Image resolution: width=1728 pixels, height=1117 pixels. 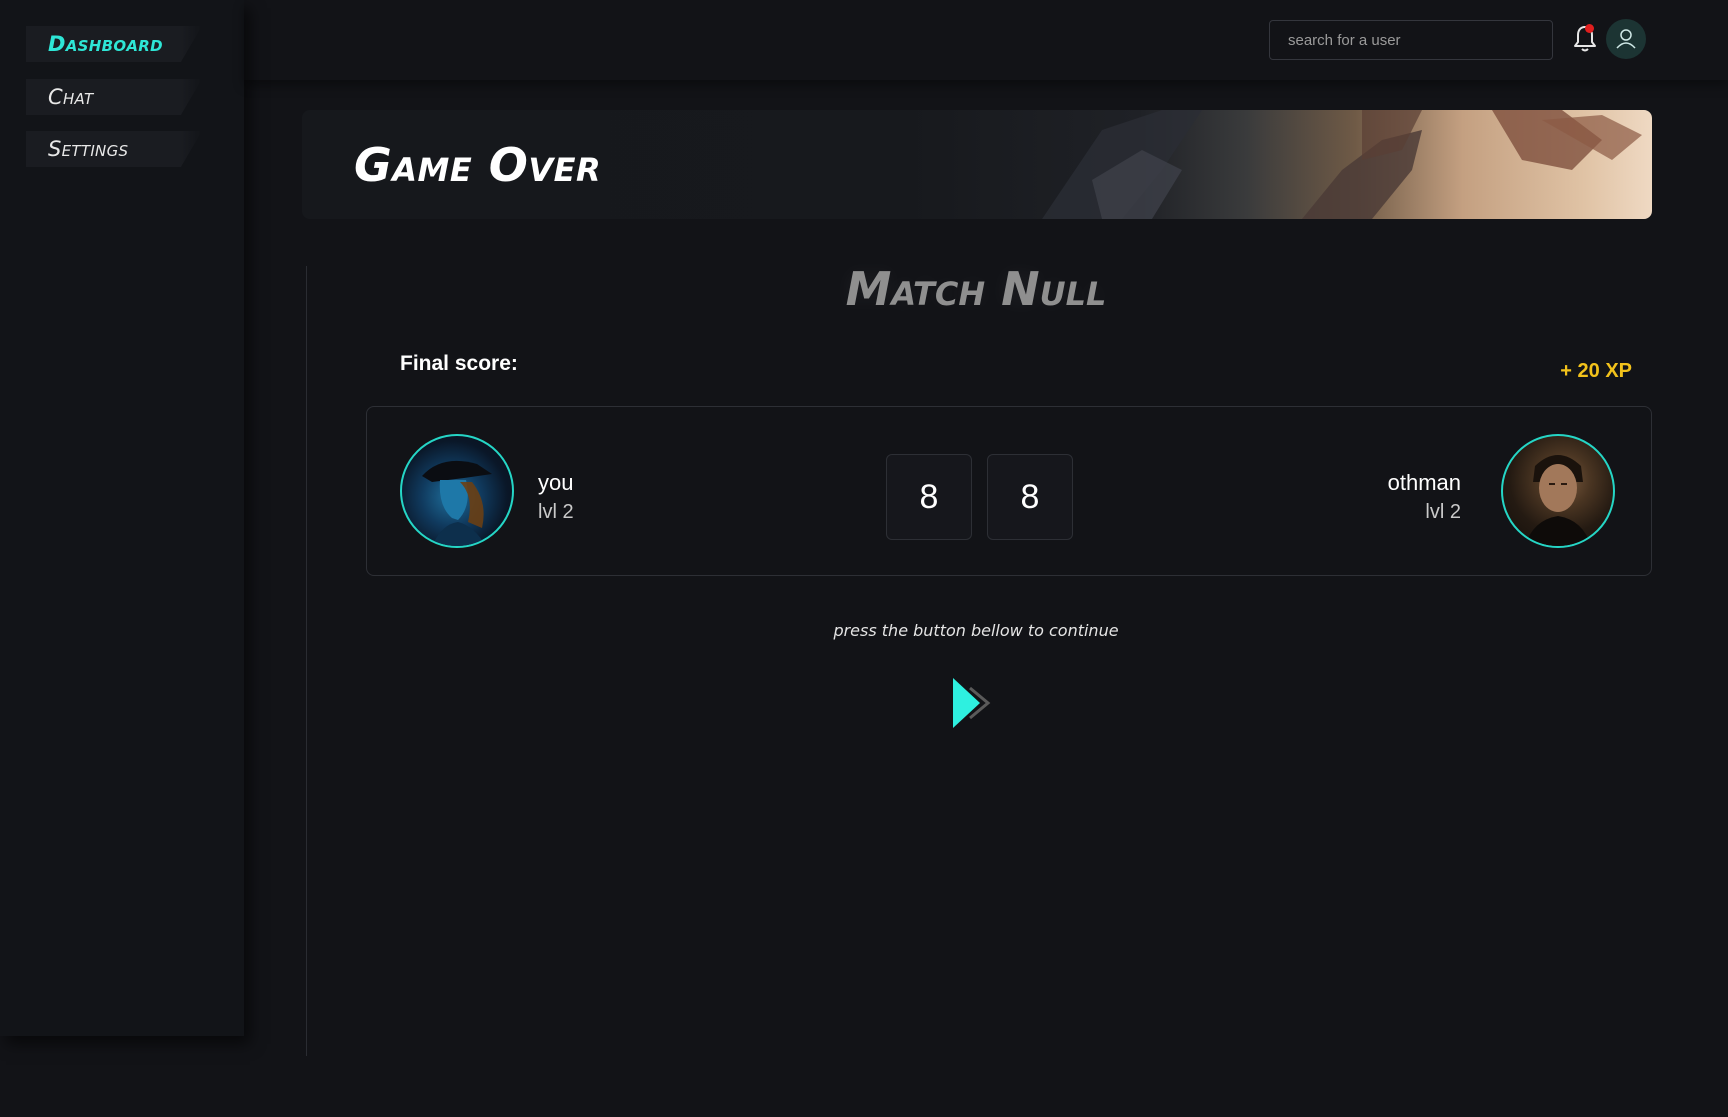 I want to click on continue-arrow-icon, so click(x=974, y=703).